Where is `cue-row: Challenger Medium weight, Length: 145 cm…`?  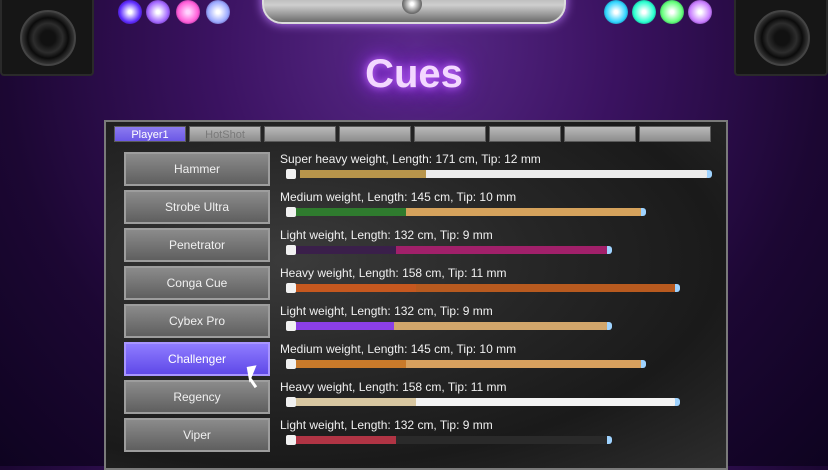 cue-row: Challenger Medium weight, Length: 145 cm… is located at coordinates (419, 359).